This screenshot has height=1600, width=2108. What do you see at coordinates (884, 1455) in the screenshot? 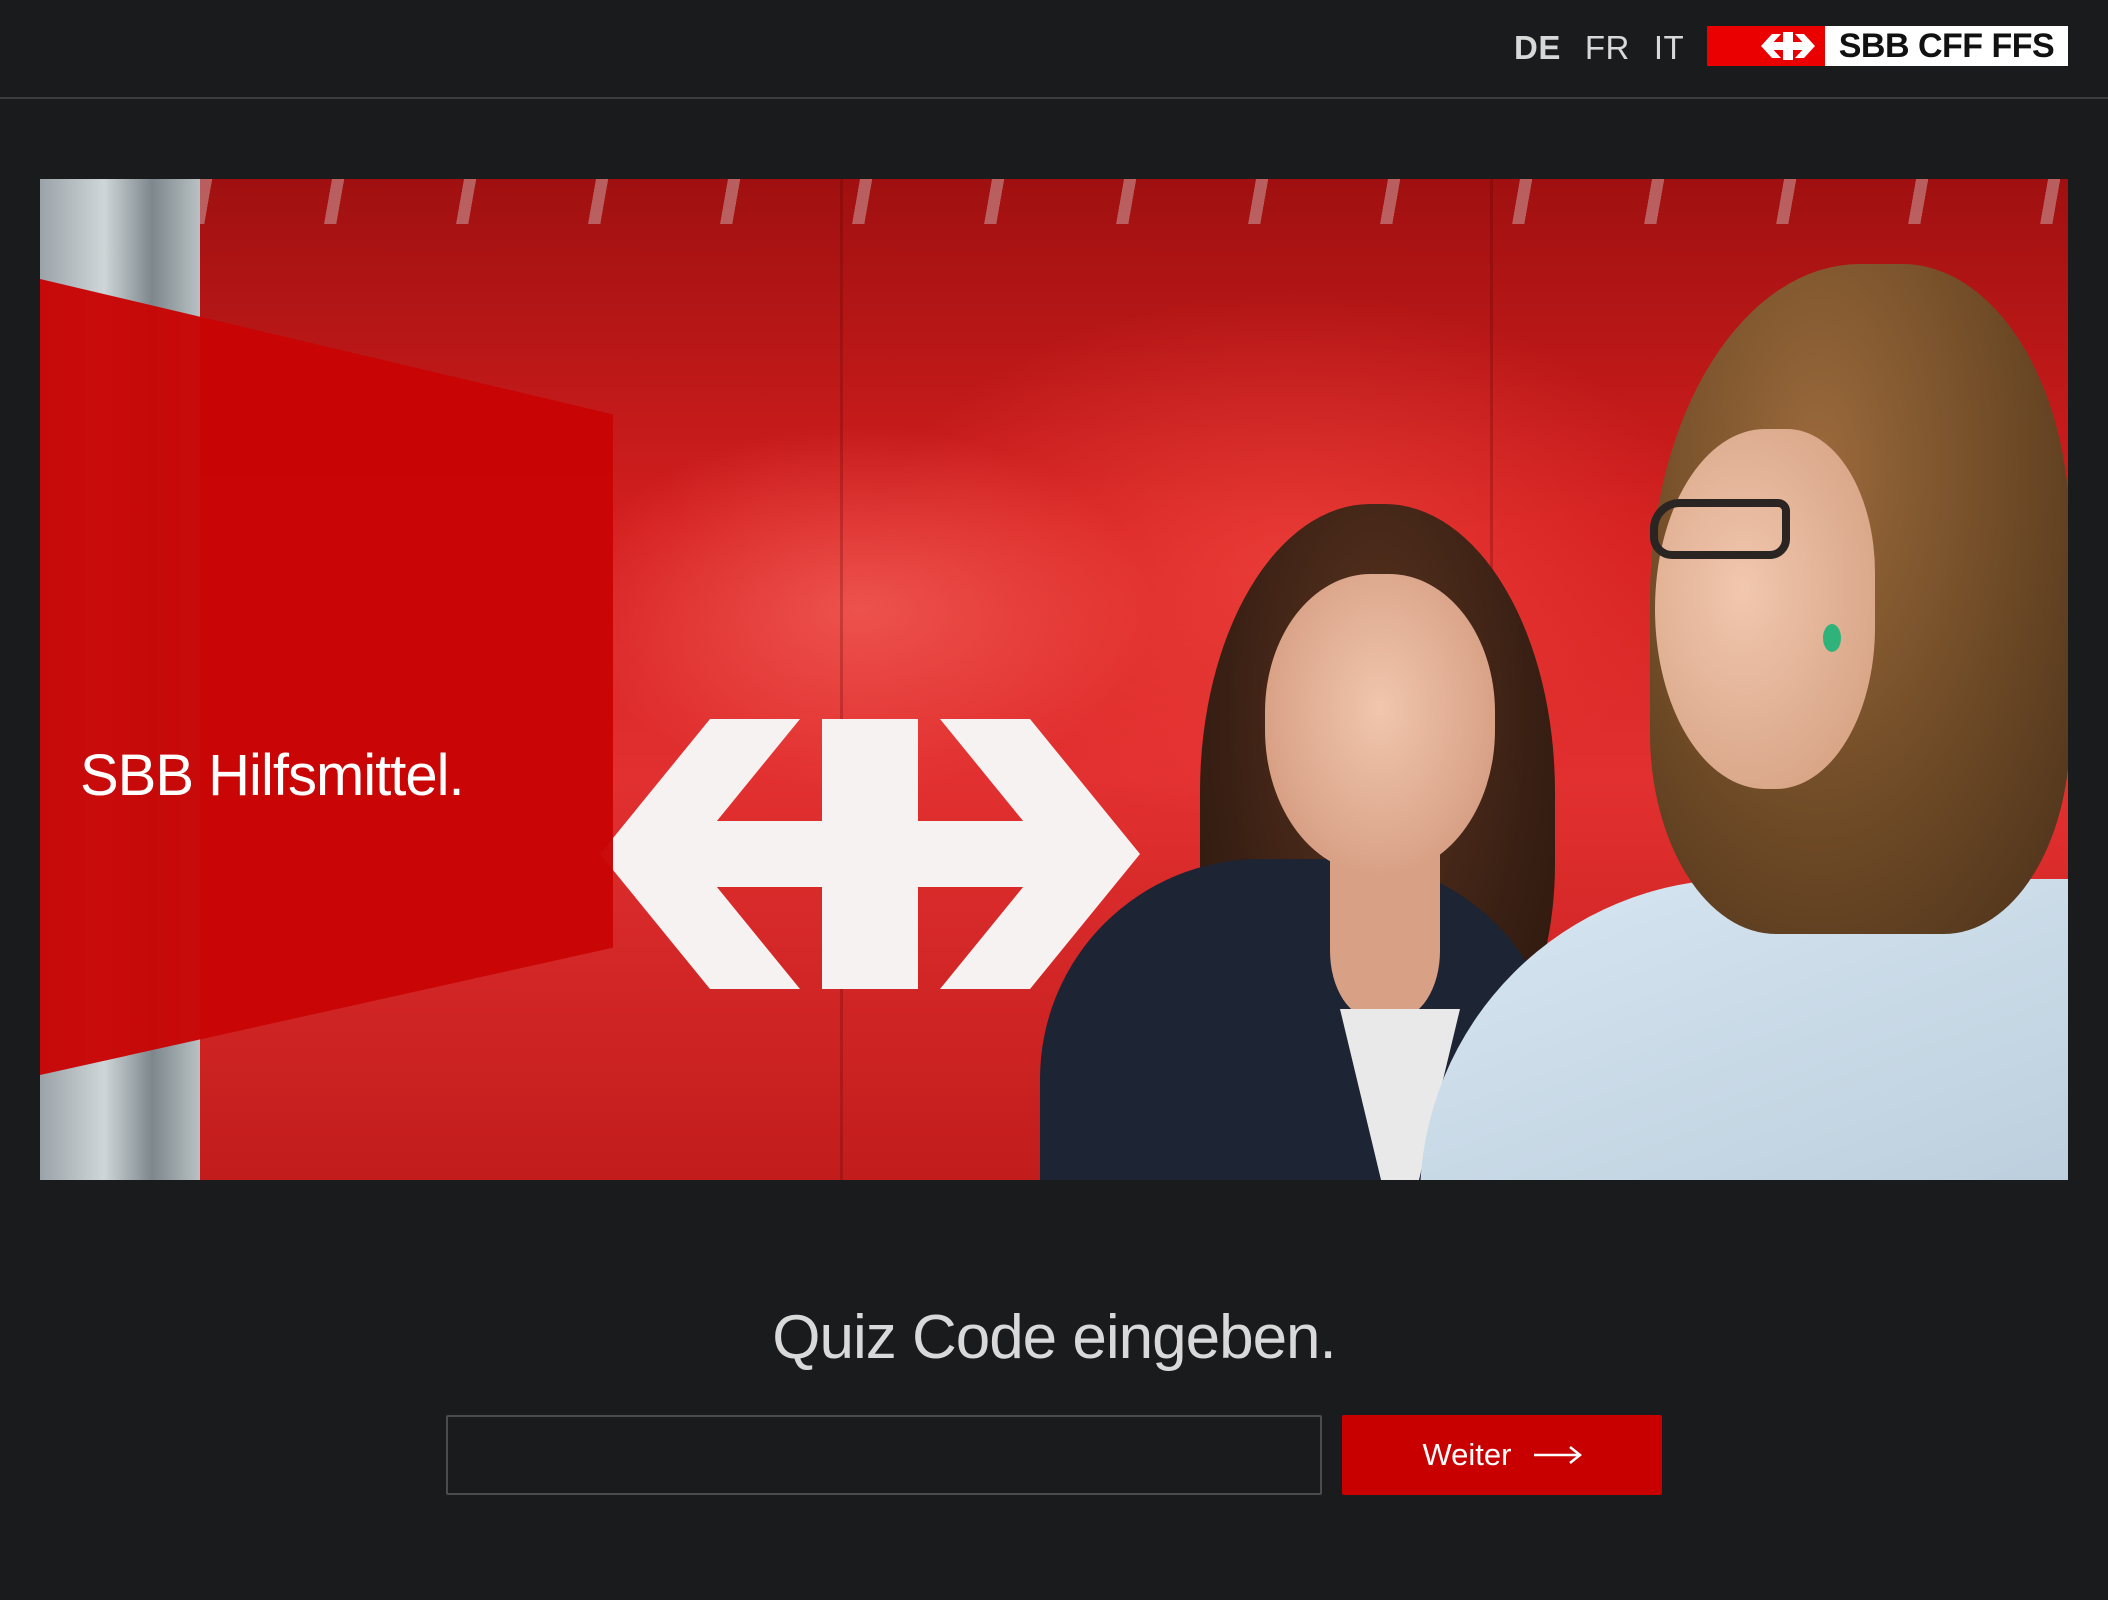
I see `quiz-code-input` at bounding box center [884, 1455].